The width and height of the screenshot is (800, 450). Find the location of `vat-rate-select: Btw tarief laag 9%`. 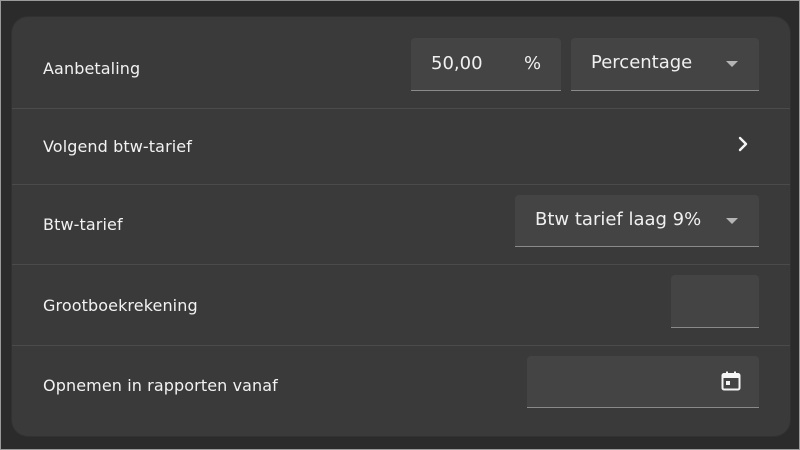

vat-rate-select: Btw tarief laag 9% is located at coordinates (637, 221).